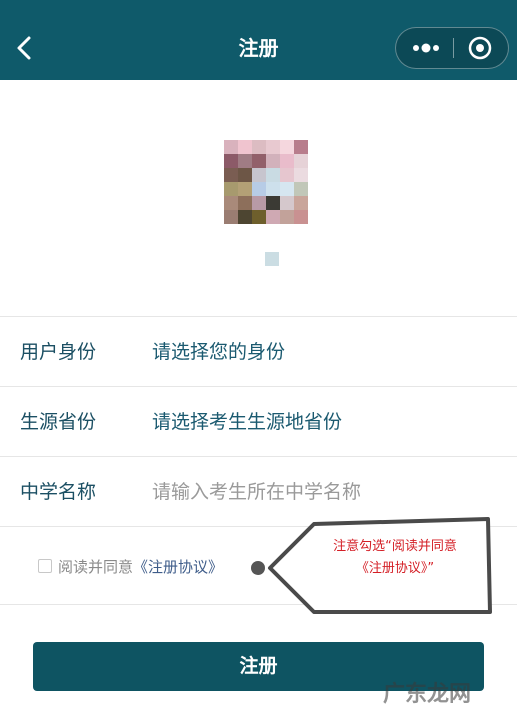 The image size is (517, 717). I want to click on school-name-input: 请输入考生所在中学名称, so click(256, 492).